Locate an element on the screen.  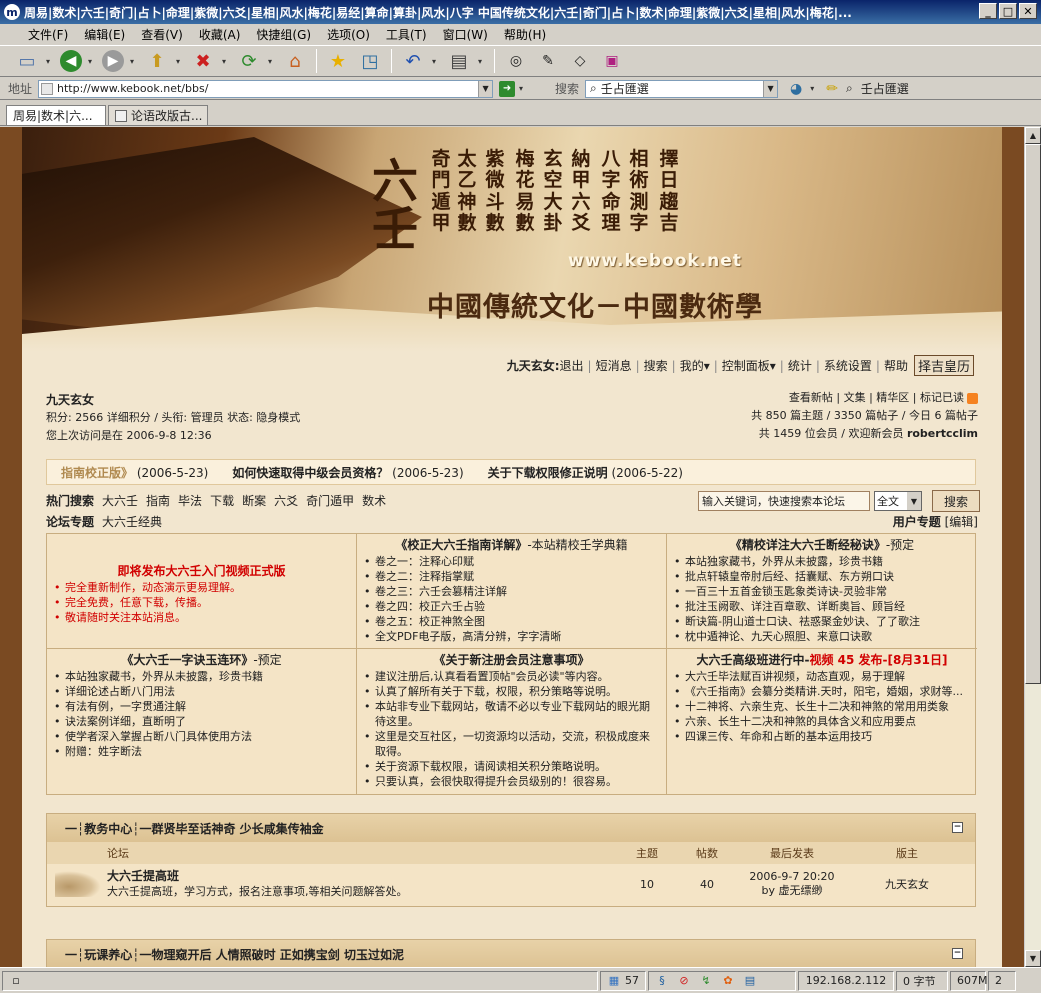
address-dropdown-icon: ▼ is located at coordinates (485, 88).